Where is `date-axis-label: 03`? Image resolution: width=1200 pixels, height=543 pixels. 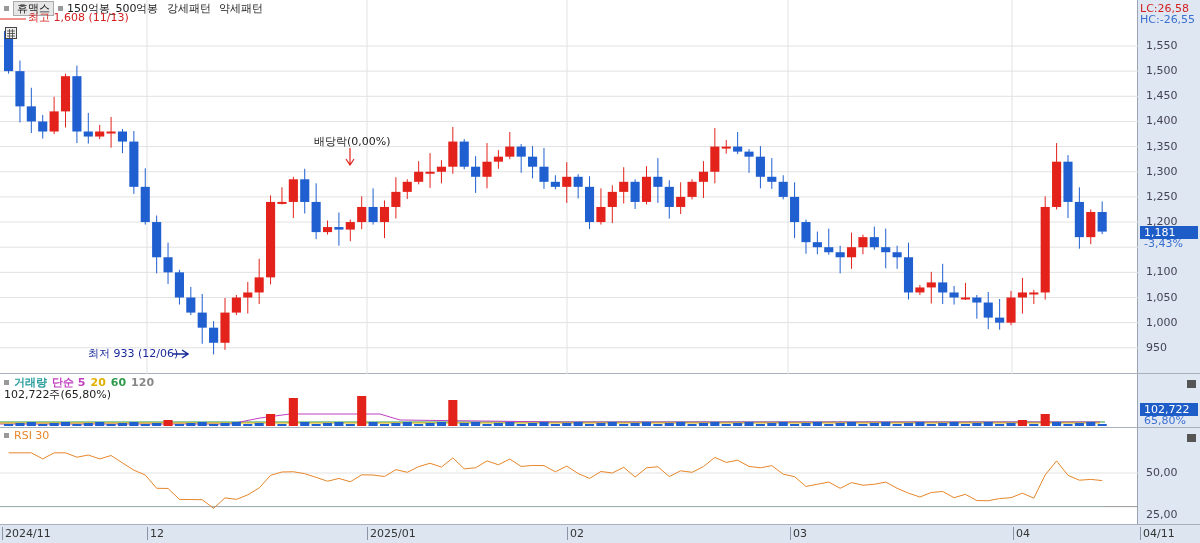
date-axis-label: 03 is located at coordinates (798, 533).